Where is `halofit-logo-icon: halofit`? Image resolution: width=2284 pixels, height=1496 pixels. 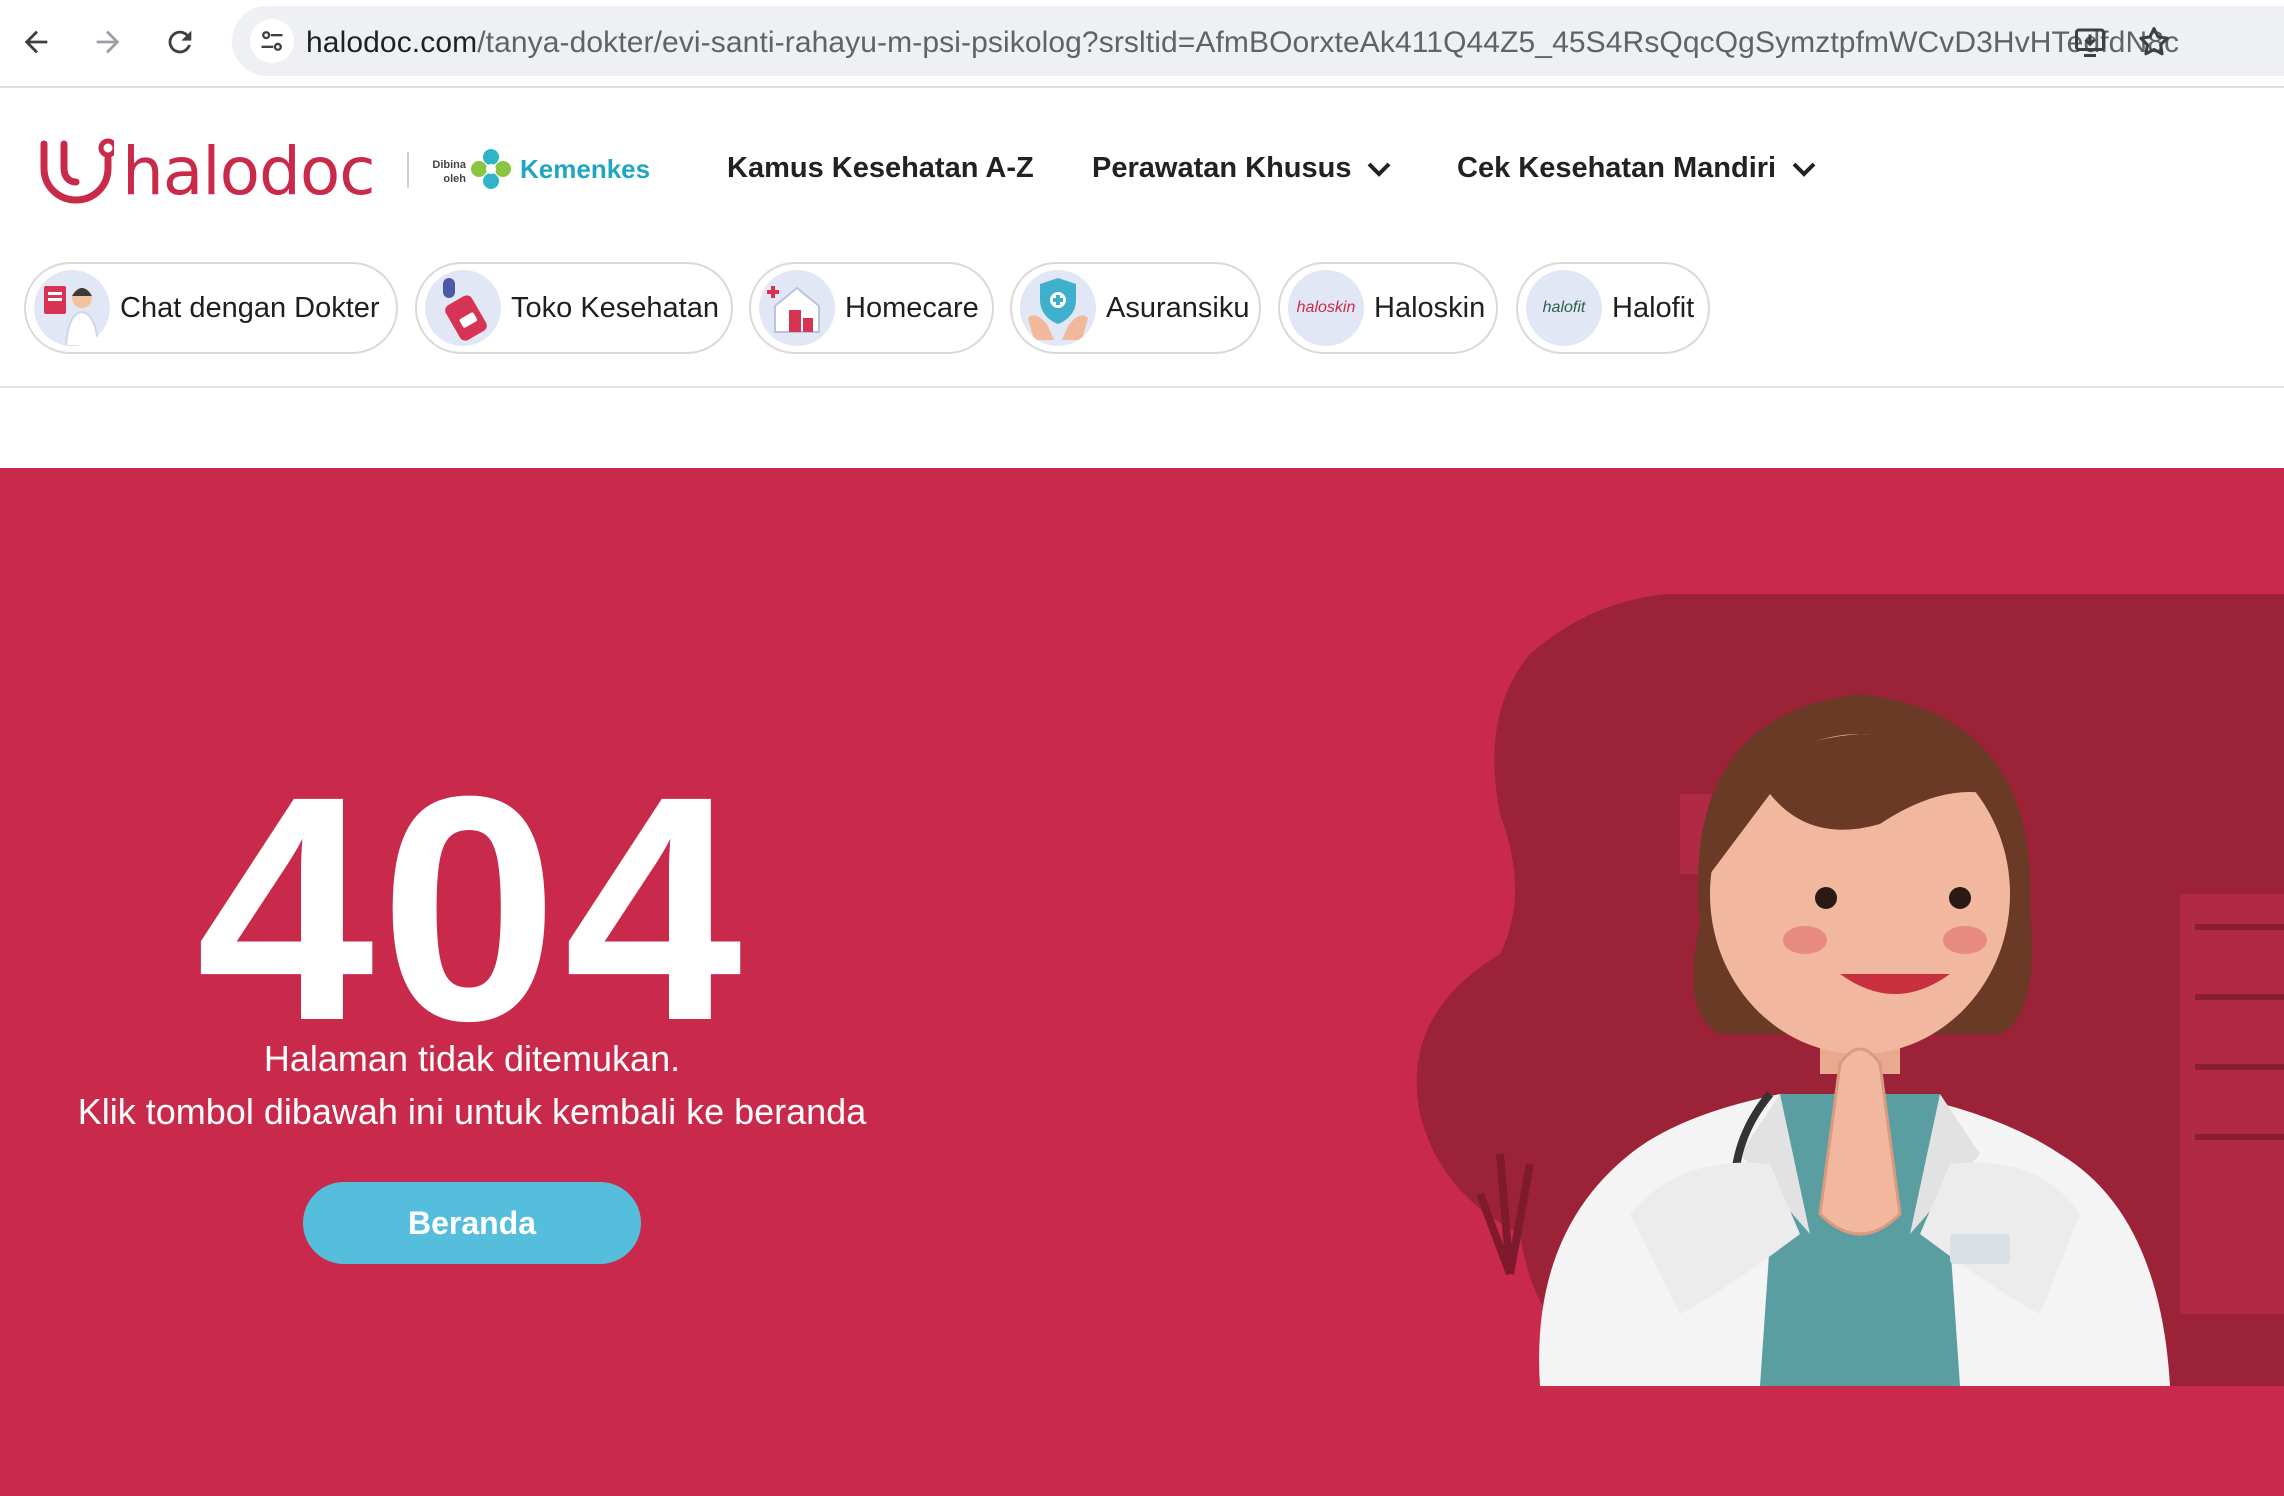 halofit-logo-icon: halofit is located at coordinates (1564, 308).